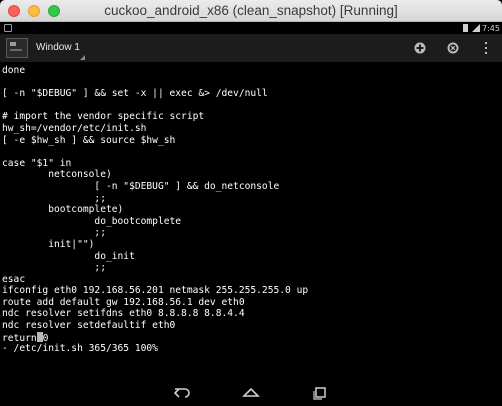 Image resolution: width=502 pixels, height=406 pixels. Describe the element at coordinates (14, 279) in the screenshot. I see `terminal-line: esac` at that location.